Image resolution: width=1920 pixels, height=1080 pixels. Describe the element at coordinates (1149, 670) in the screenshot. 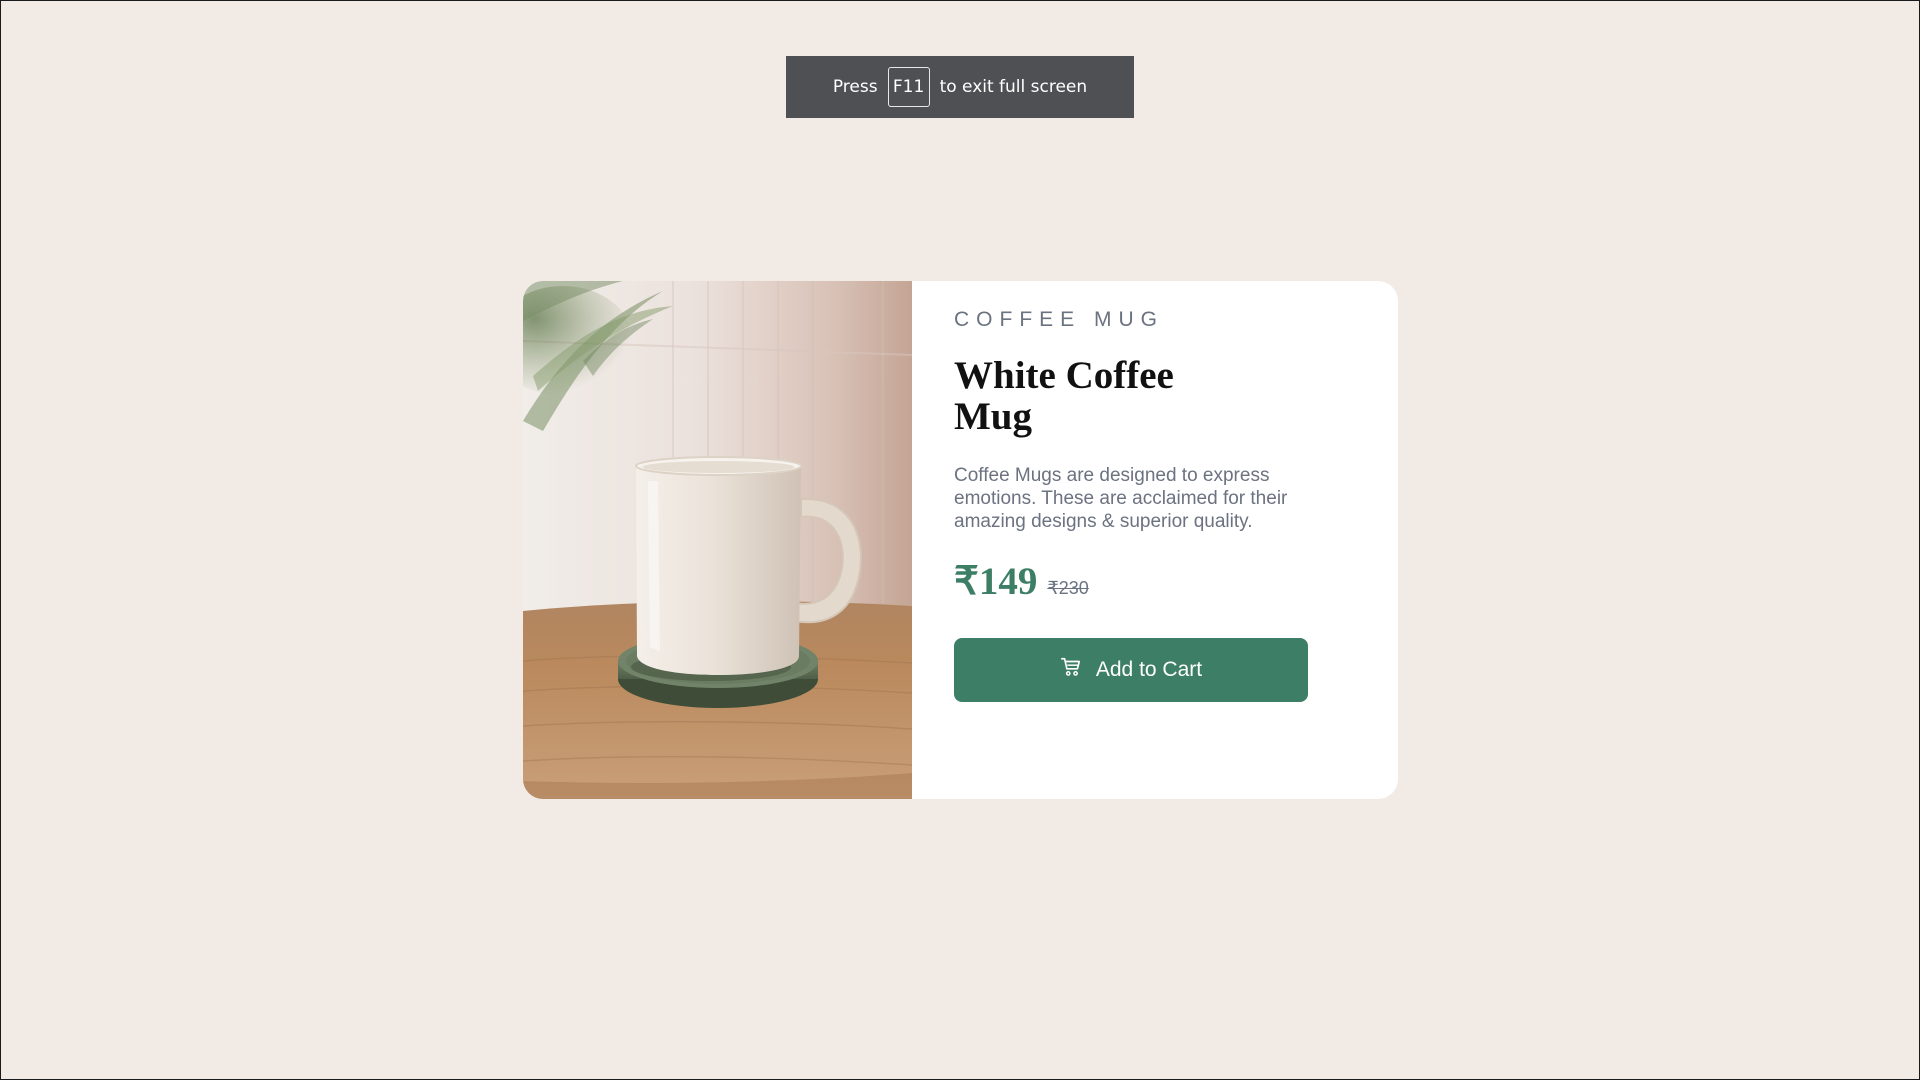

I see `add-to-cart-label: Add to Cart` at that location.